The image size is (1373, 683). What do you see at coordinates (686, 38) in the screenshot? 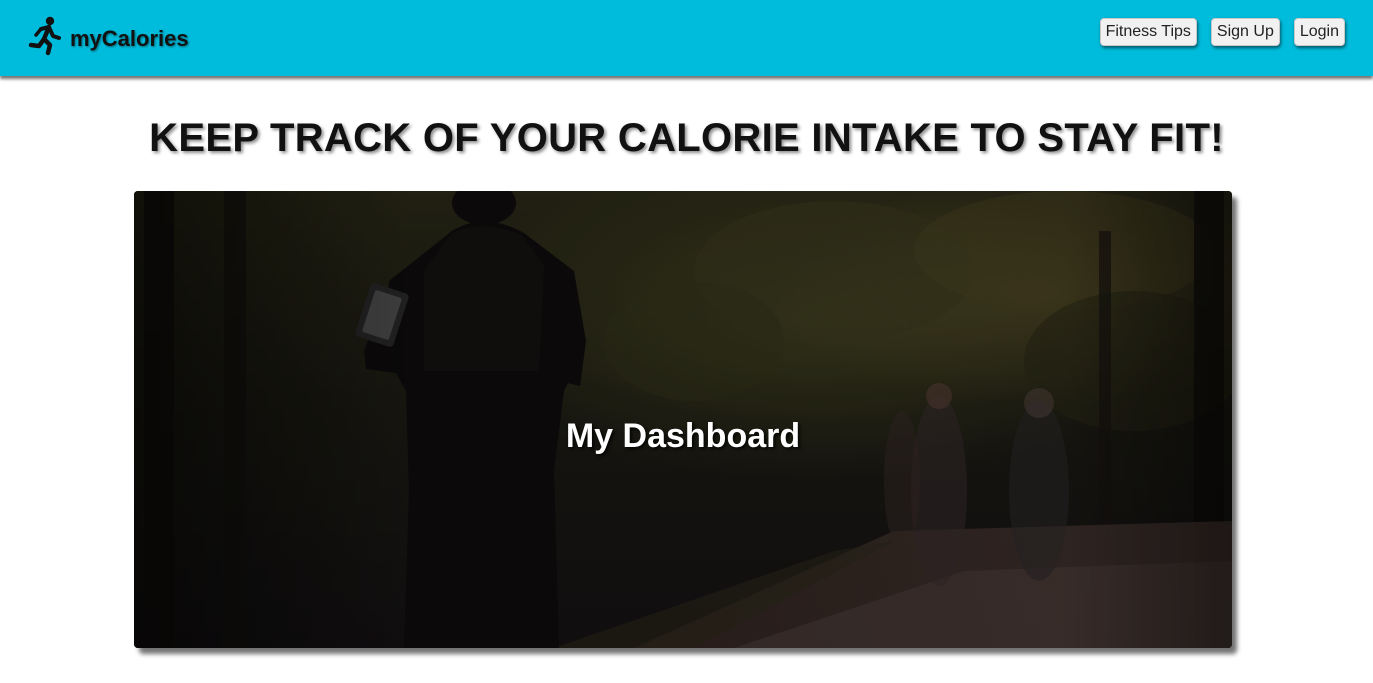
I see `top-navbar: myCalories Fitness Tips Sign Up Login` at bounding box center [686, 38].